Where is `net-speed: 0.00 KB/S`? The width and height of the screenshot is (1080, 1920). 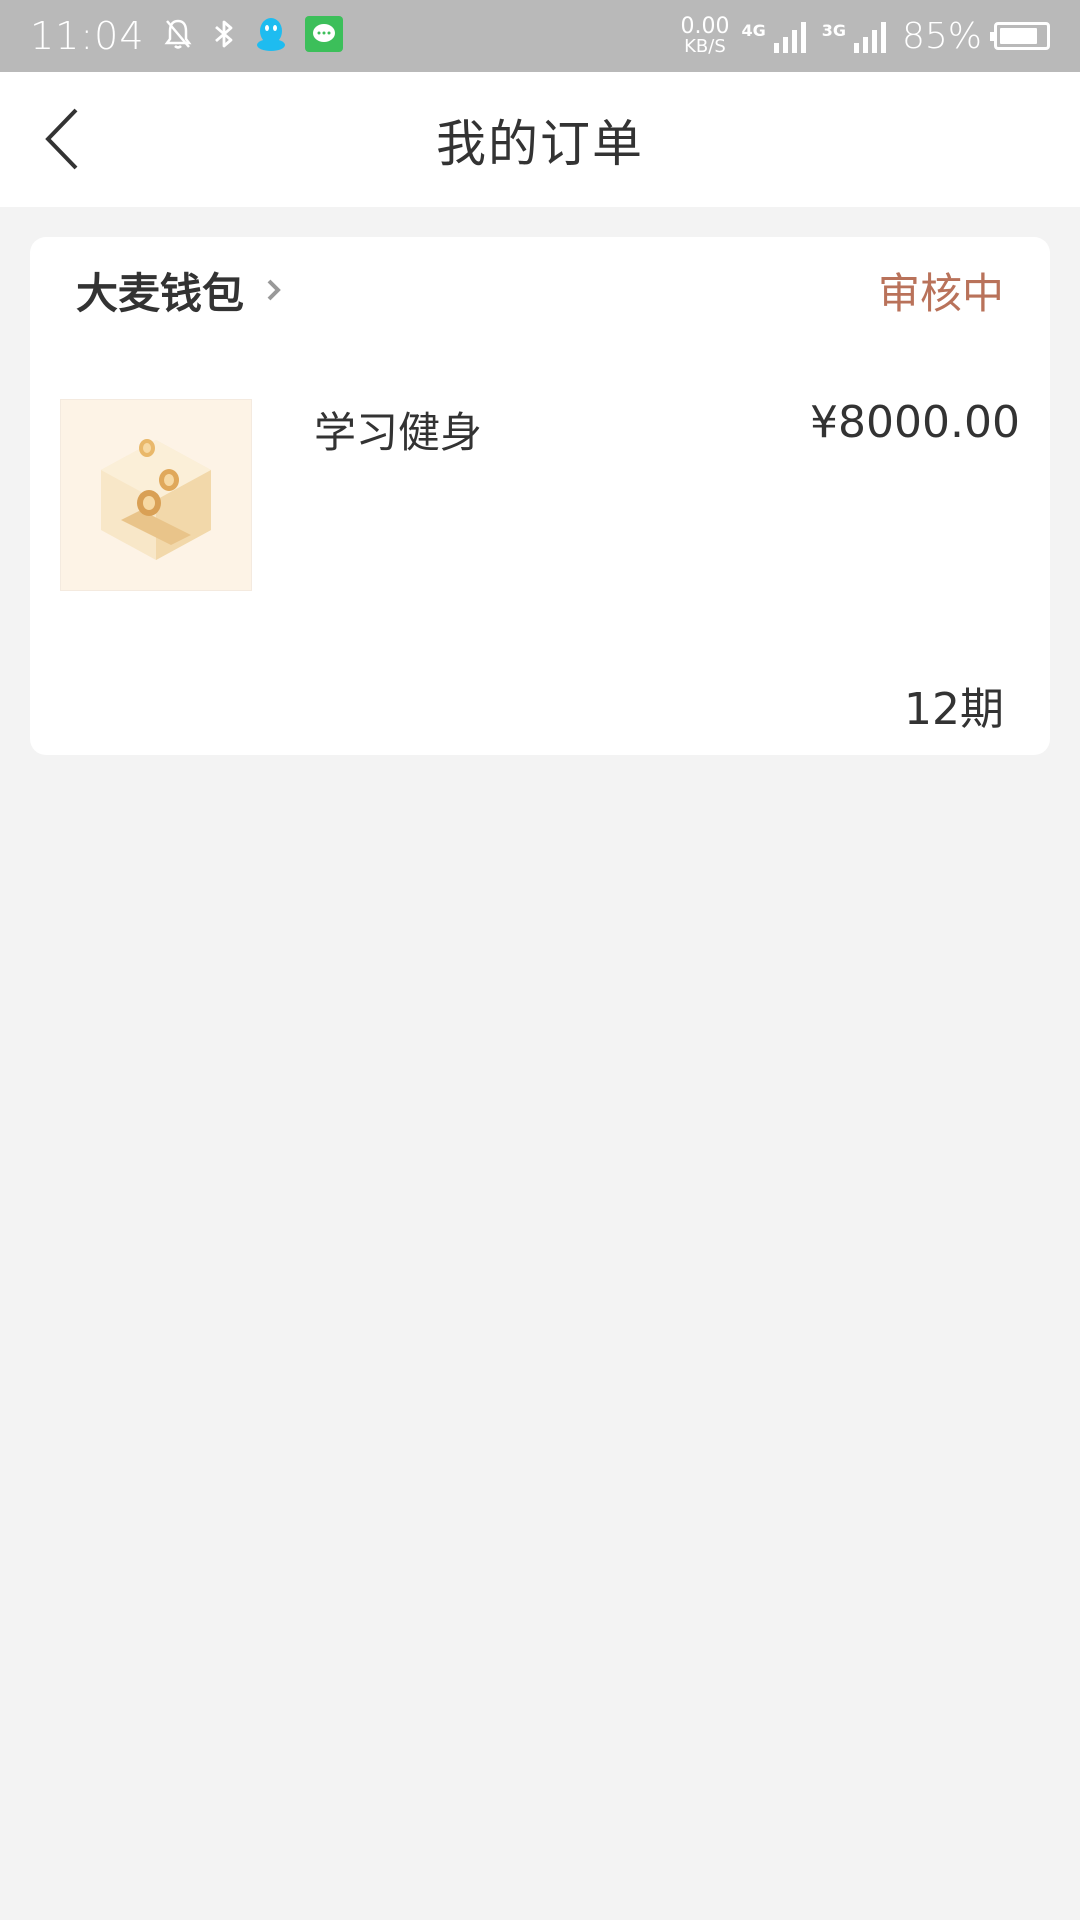 net-speed: 0.00 KB/S is located at coordinates (704, 36).